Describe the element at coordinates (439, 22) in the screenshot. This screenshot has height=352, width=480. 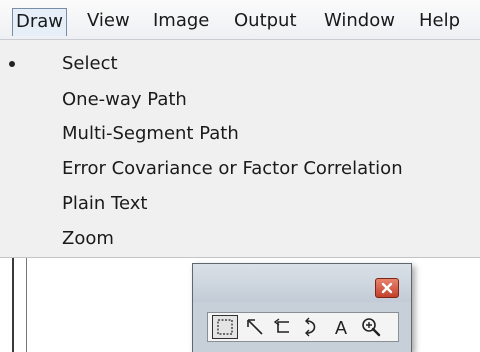
I see `menu-help: Help` at that location.